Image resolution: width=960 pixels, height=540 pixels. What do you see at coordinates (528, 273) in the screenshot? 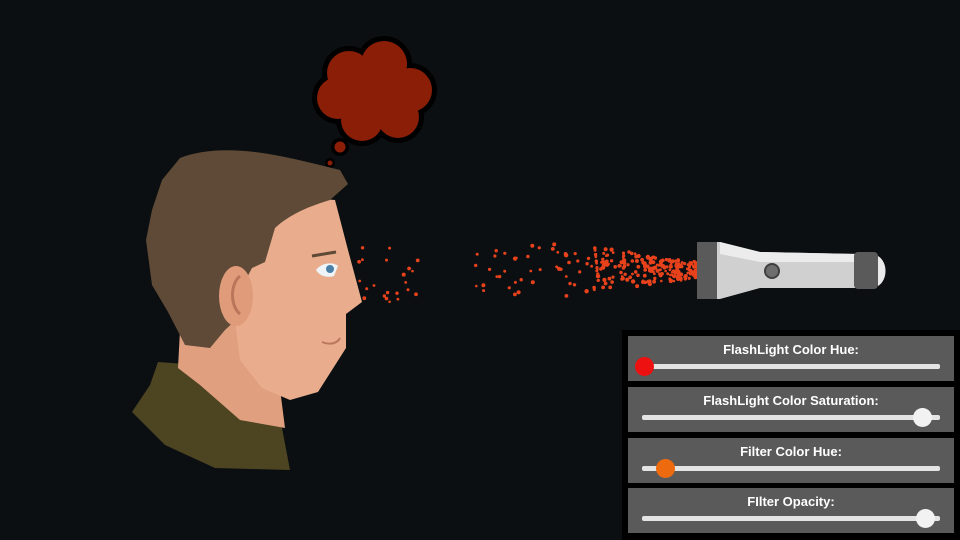
I see `light-particles` at bounding box center [528, 273].